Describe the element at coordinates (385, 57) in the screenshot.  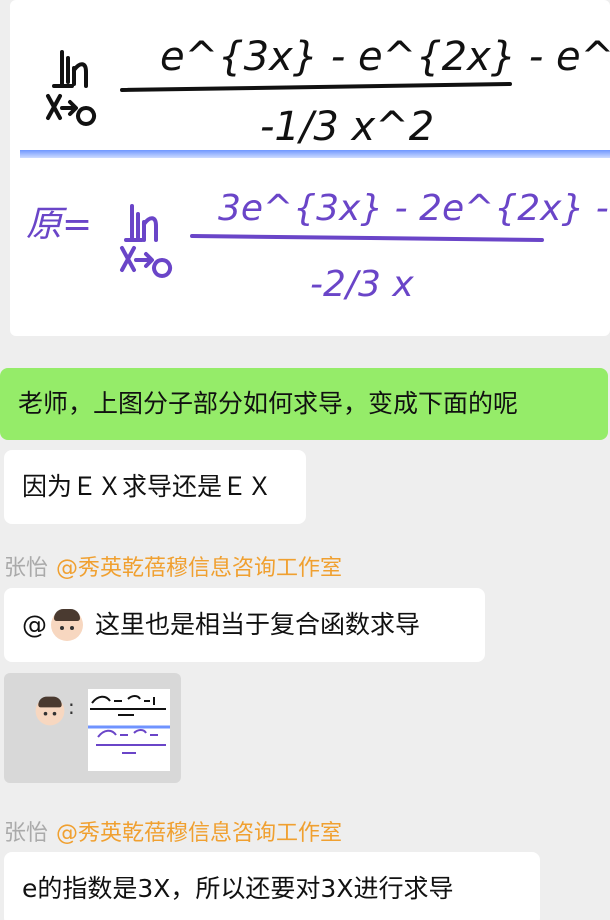
I see `formula-numerator-1: e^{3x} - e^{2x} - e^x + 1` at that location.